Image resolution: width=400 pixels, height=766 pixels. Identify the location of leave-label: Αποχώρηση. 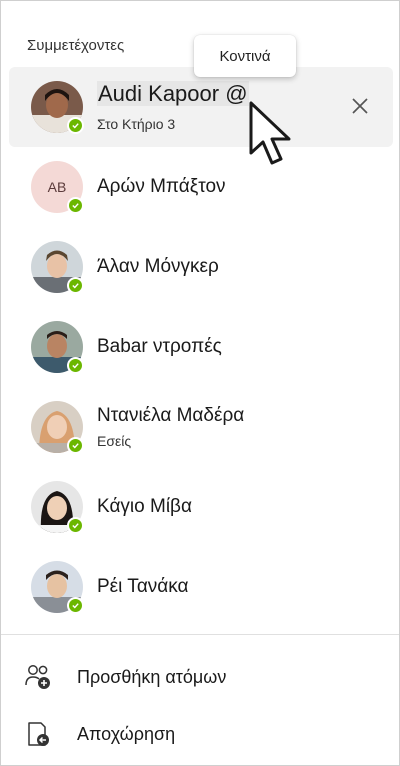
(126, 733).